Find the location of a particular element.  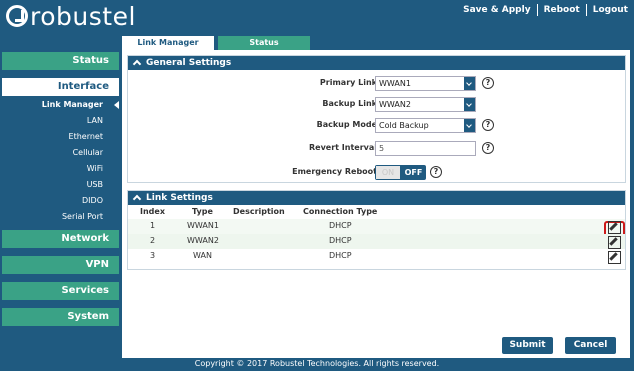

revert-interval-row: Revert Interval 5 ? is located at coordinates (376, 149).